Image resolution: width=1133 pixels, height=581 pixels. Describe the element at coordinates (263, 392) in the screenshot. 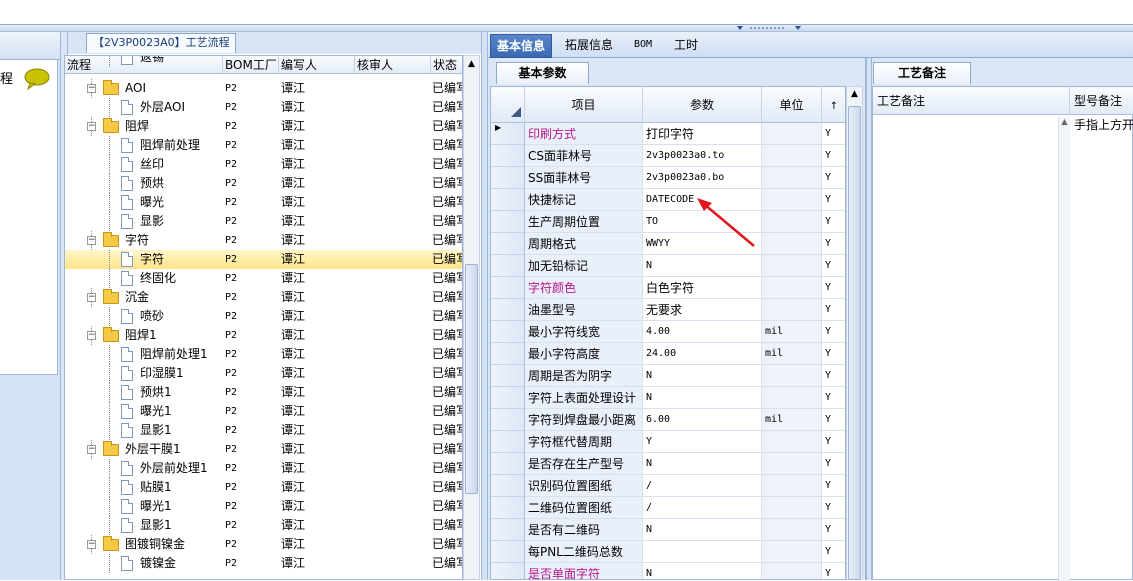

I see `tree-row: 预烘1 P2 谭江 已编写` at that location.